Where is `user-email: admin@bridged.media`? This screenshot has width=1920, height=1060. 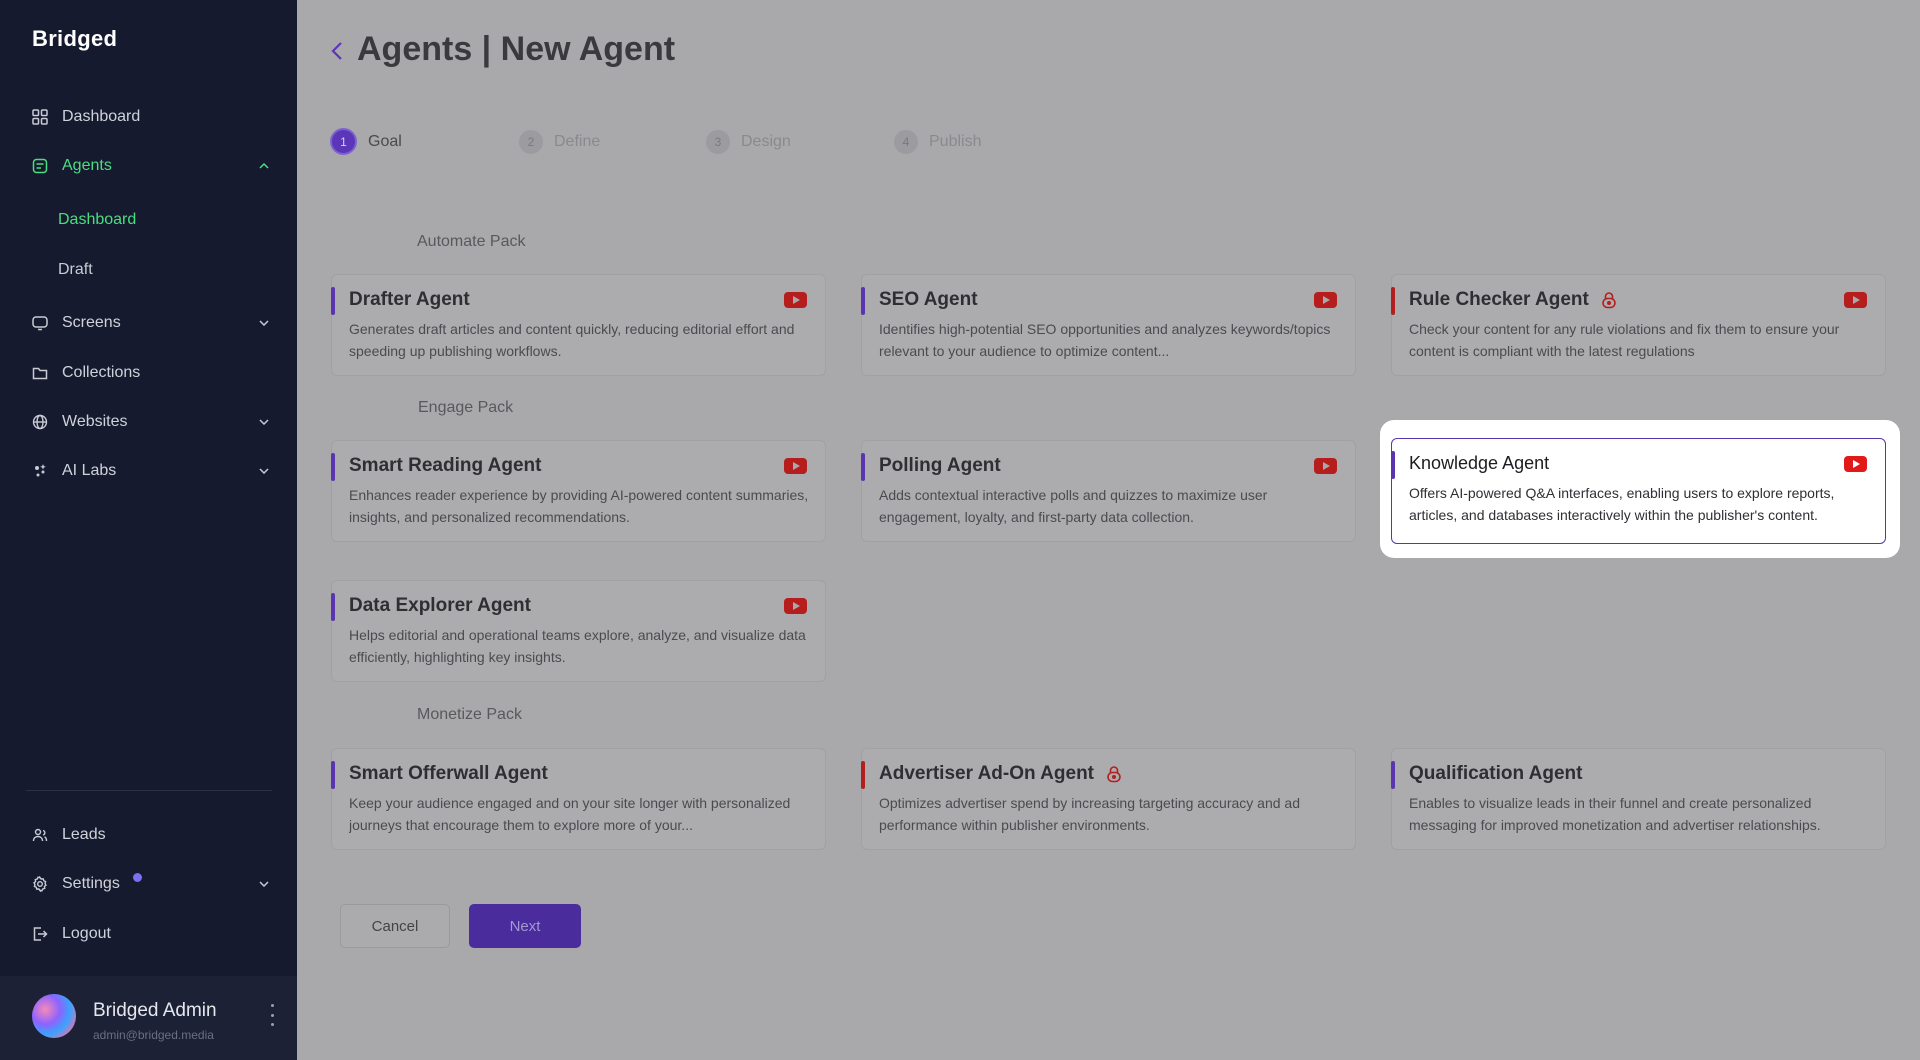 user-email: admin@bridged.media is located at coordinates (153, 1035).